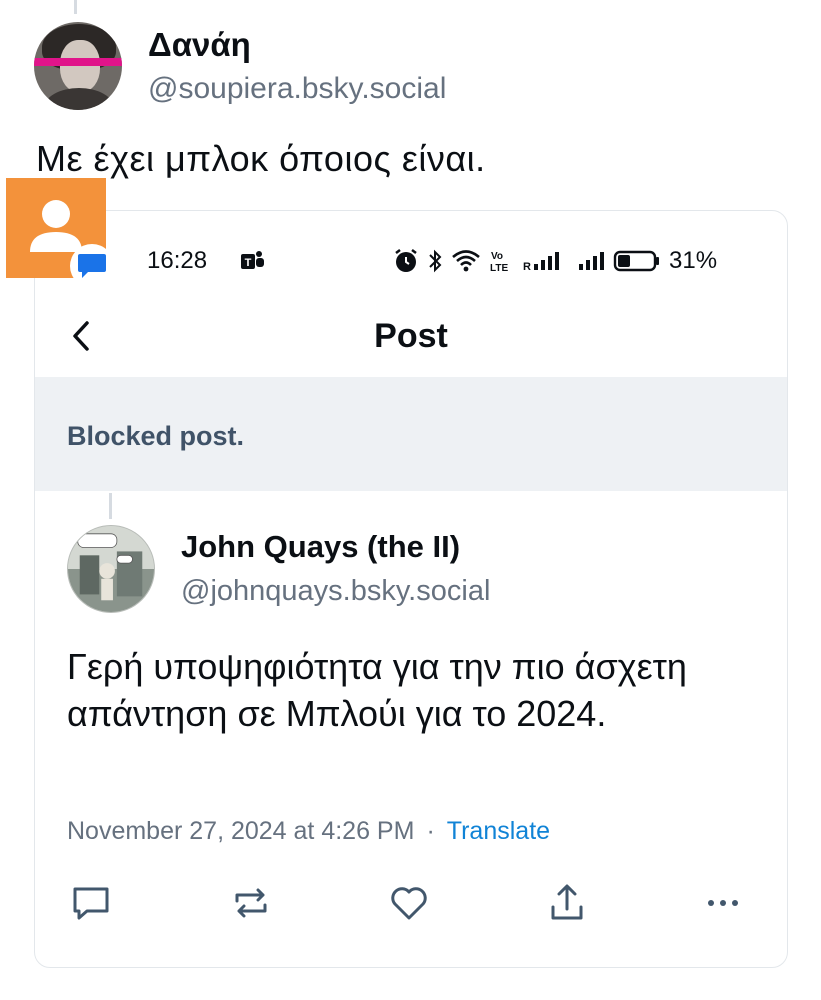 Image resolution: width=821 pixels, height=1000 pixels. Describe the element at coordinates (297, 89) in the screenshot. I see `author-handle: @soupiera.bsky.social` at that location.